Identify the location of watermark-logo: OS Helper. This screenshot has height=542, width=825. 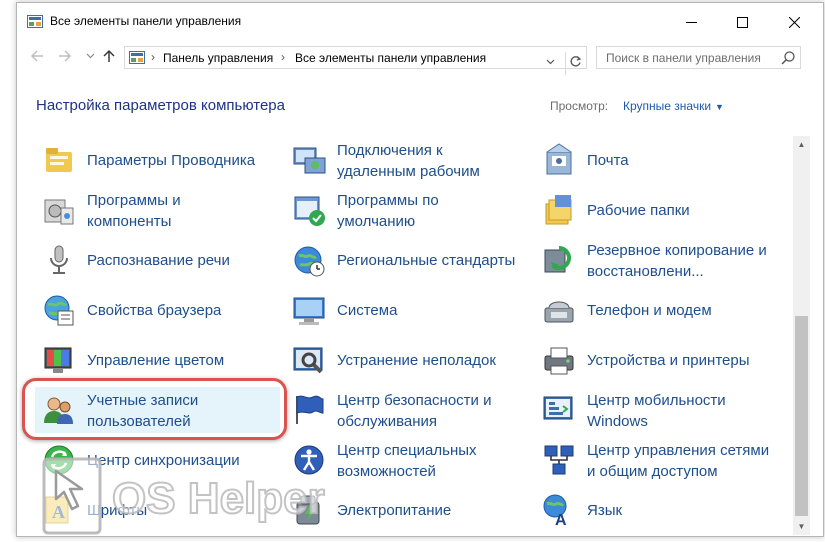
(184, 496).